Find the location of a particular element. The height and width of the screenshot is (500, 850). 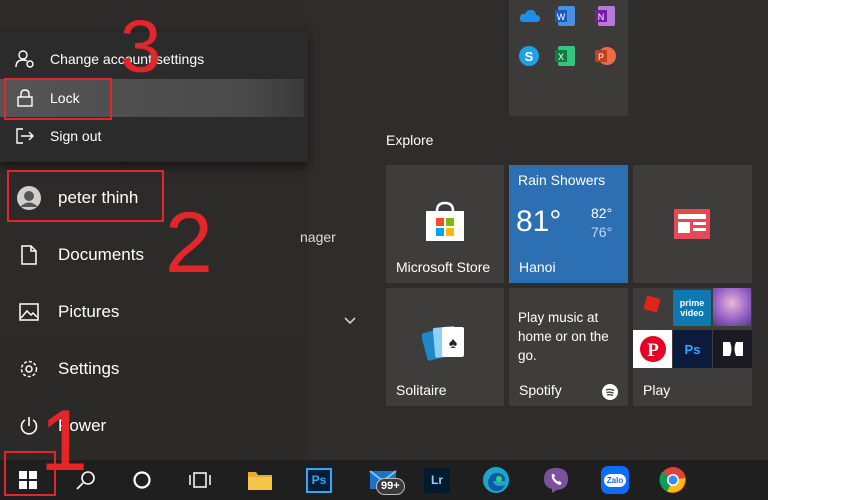

chrome-taskbar-button is located at coordinates (673, 480).